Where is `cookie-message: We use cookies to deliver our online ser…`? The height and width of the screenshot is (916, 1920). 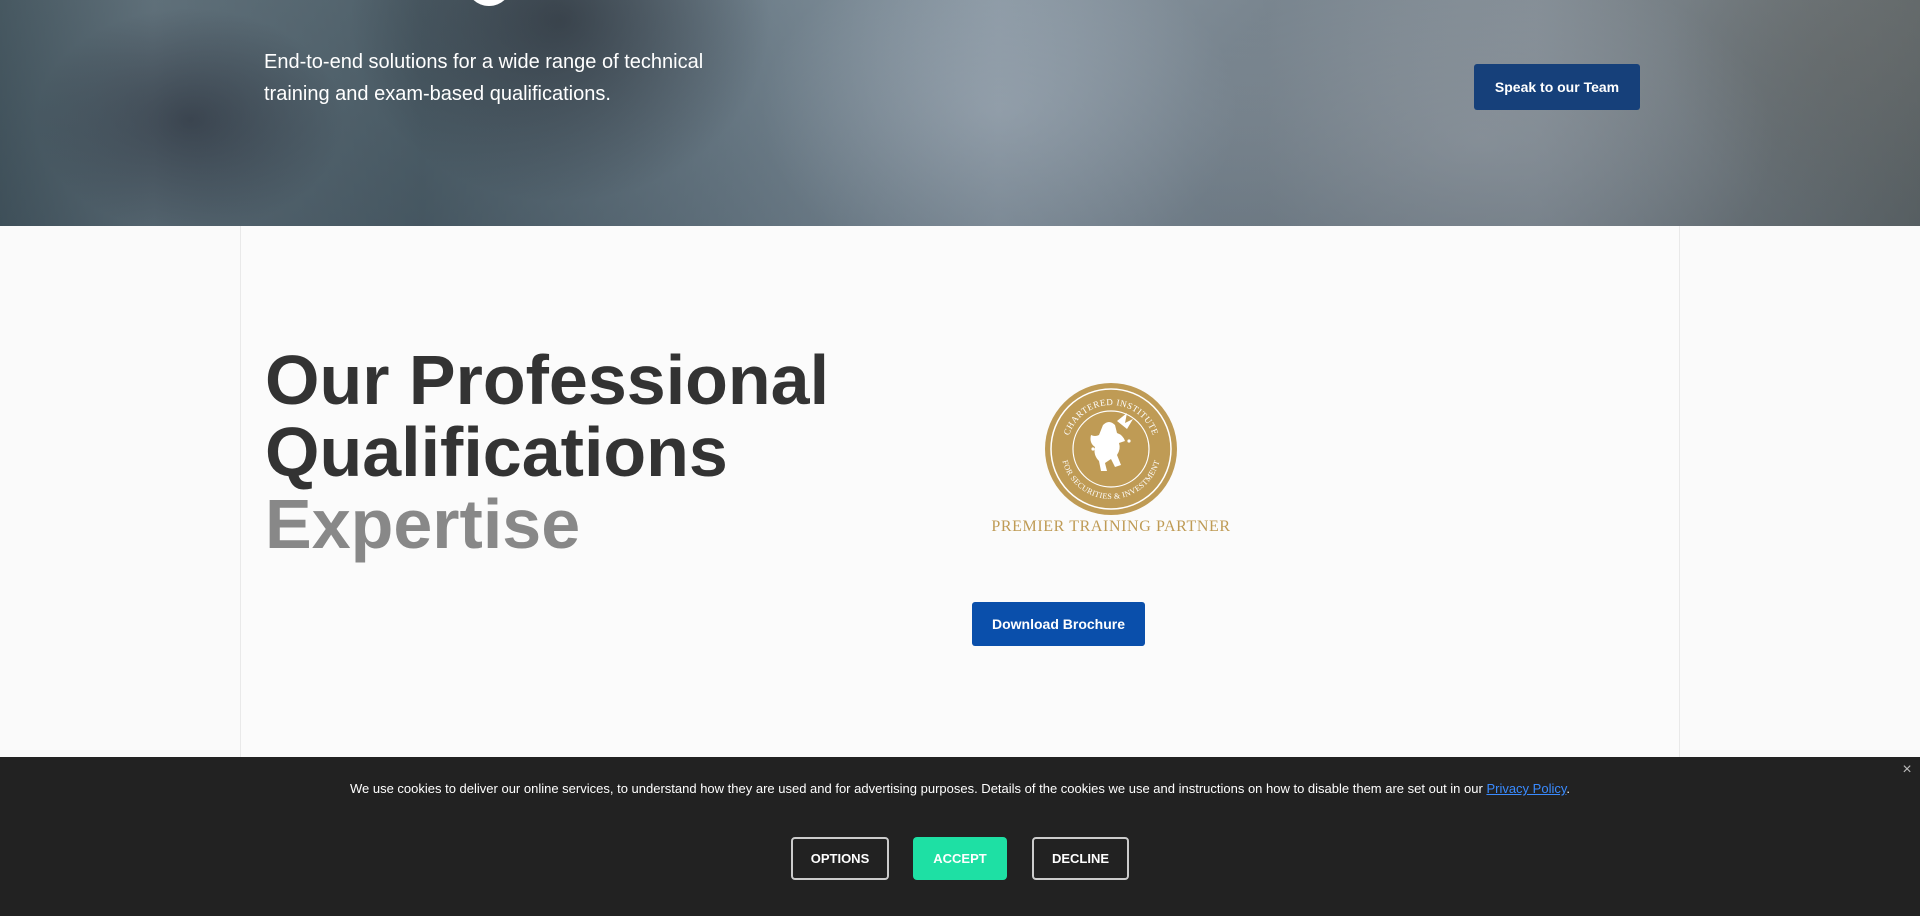
cookie-message: We use cookies to deliver our online ser… is located at coordinates (960, 788).